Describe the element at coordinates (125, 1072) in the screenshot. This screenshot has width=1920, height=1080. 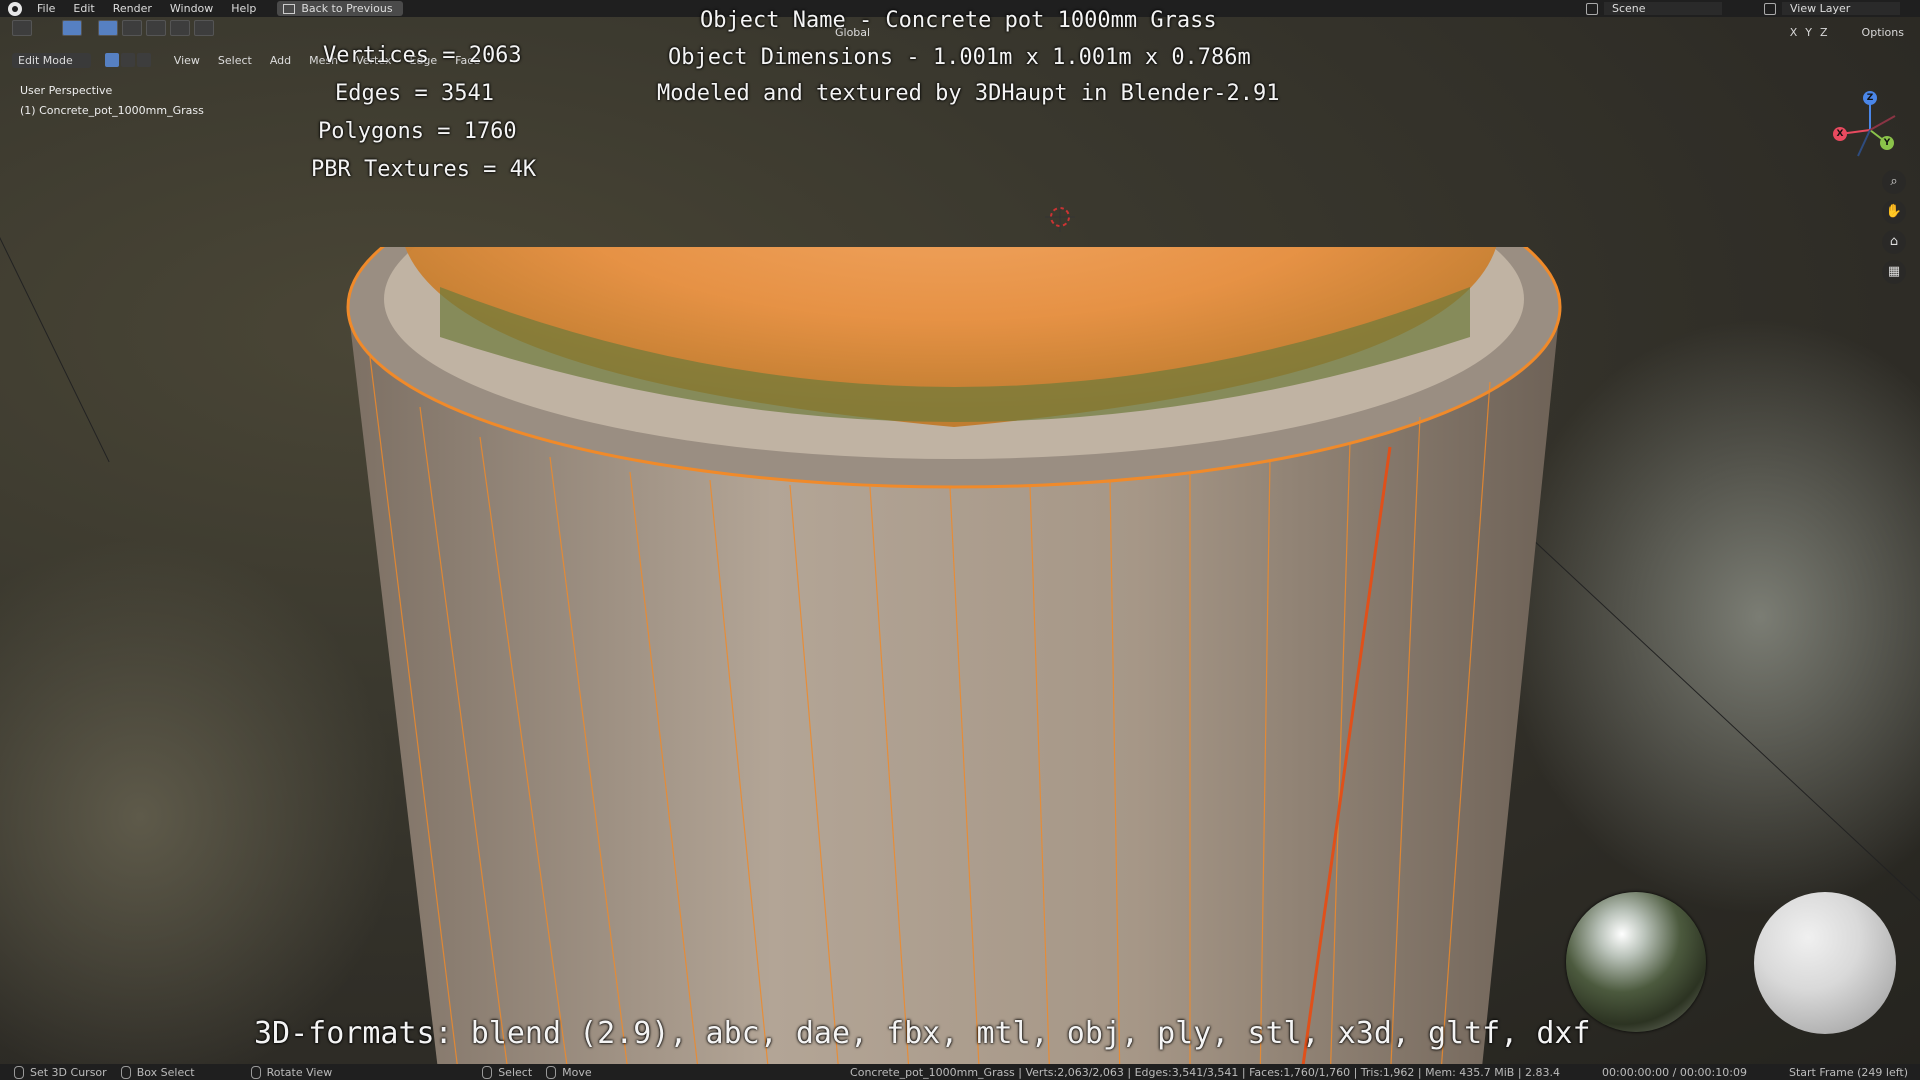
I see `mouse-drag-icon` at that location.